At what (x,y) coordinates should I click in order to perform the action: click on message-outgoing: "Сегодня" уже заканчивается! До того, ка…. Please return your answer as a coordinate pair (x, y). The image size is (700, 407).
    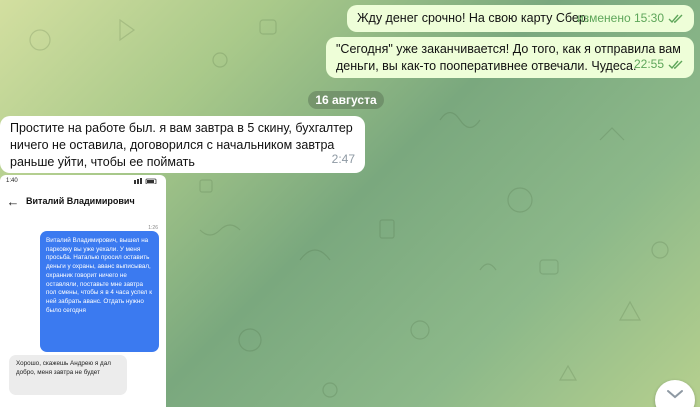
    Looking at the image, I should click on (510, 57).